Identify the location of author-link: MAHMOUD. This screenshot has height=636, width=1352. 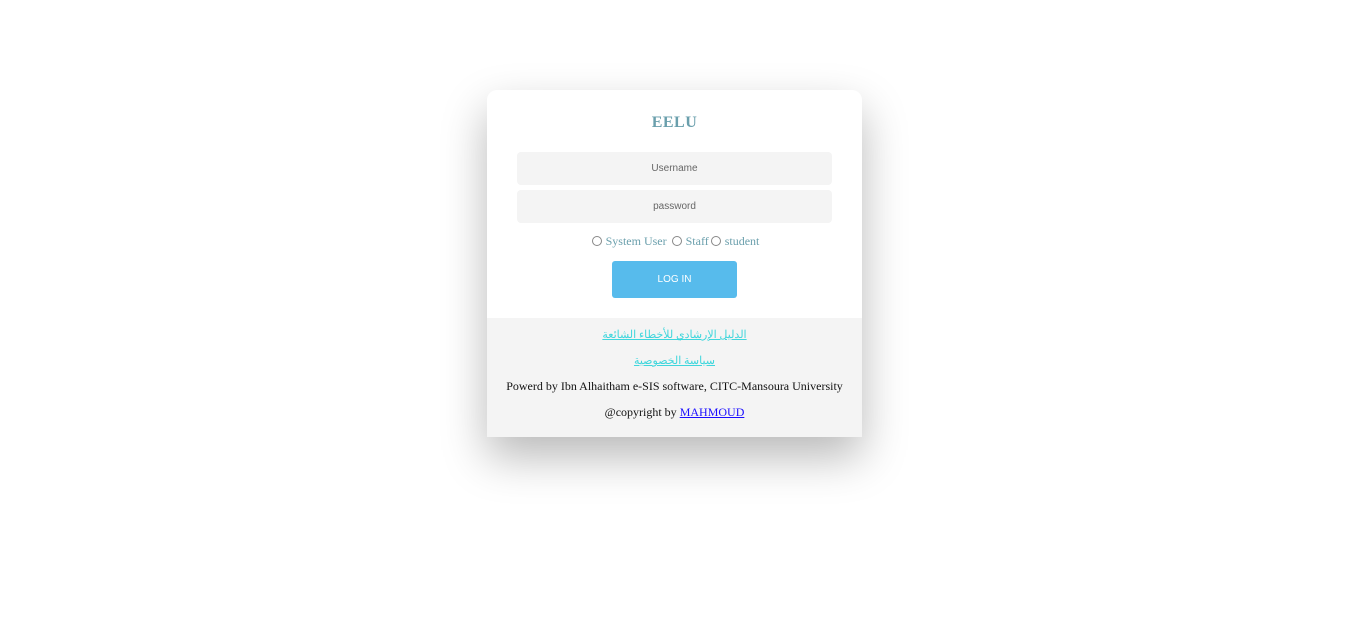
(712, 412).